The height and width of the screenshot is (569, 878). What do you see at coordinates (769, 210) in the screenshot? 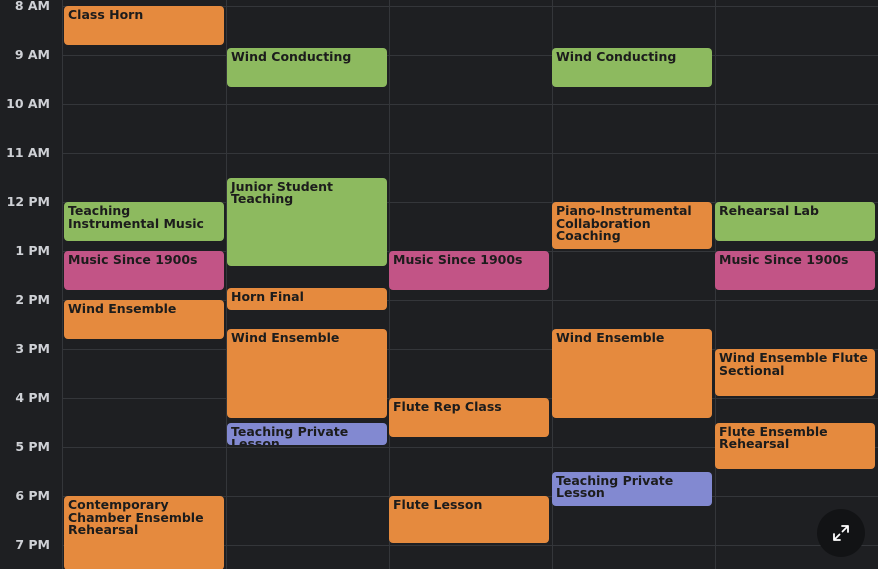
I see `event-title: Rehearsal Lab` at bounding box center [769, 210].